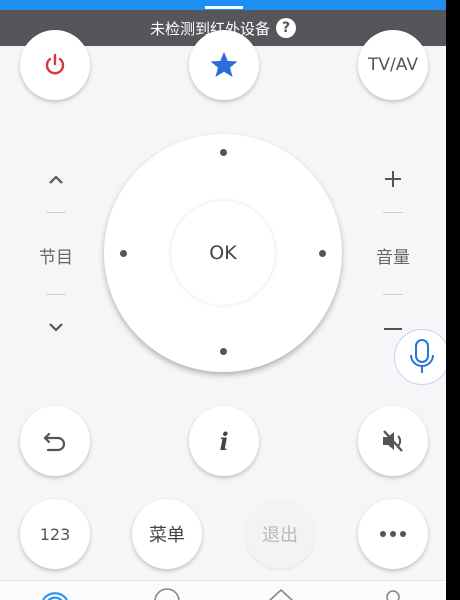 The width and height of the screenshot is (460, 600). I want to click on dpad-up, so click(223, 152).